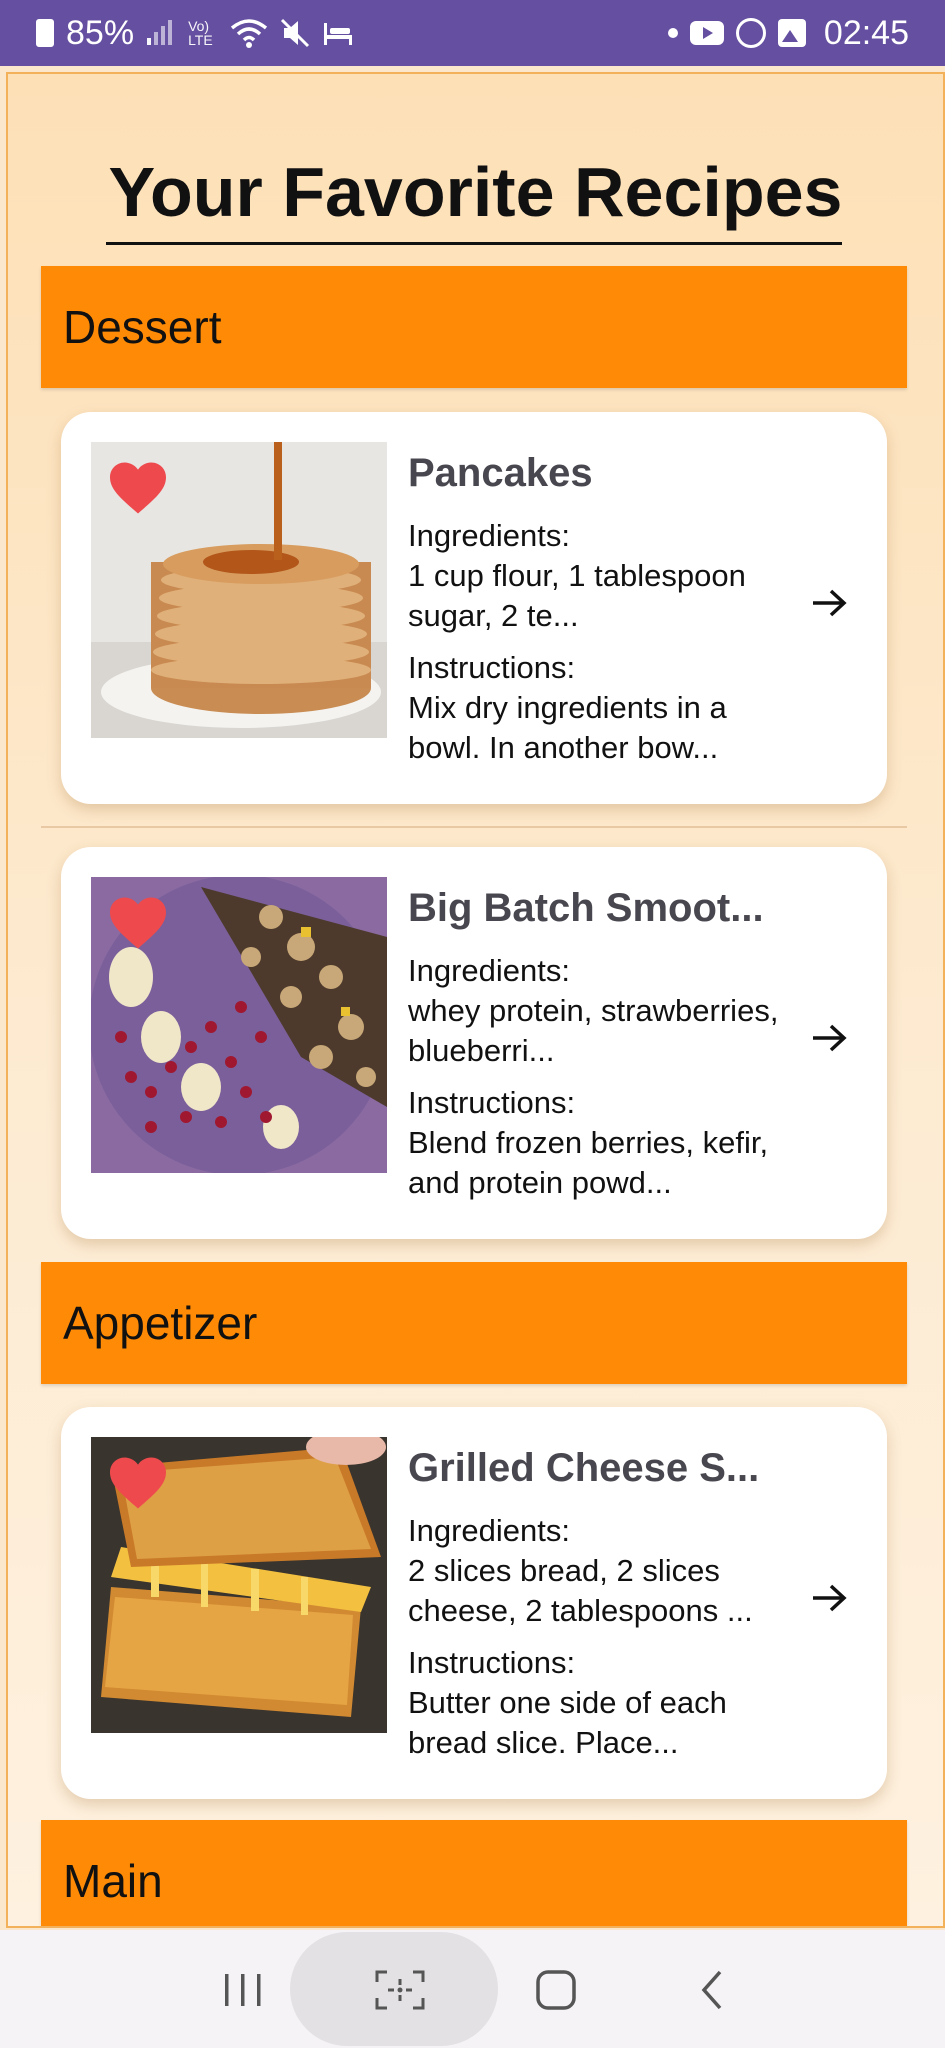 The image size is (945, 2048). Describe the element at coordinates (161, 33) in the screenshot. I see `signal-icon` at that location.